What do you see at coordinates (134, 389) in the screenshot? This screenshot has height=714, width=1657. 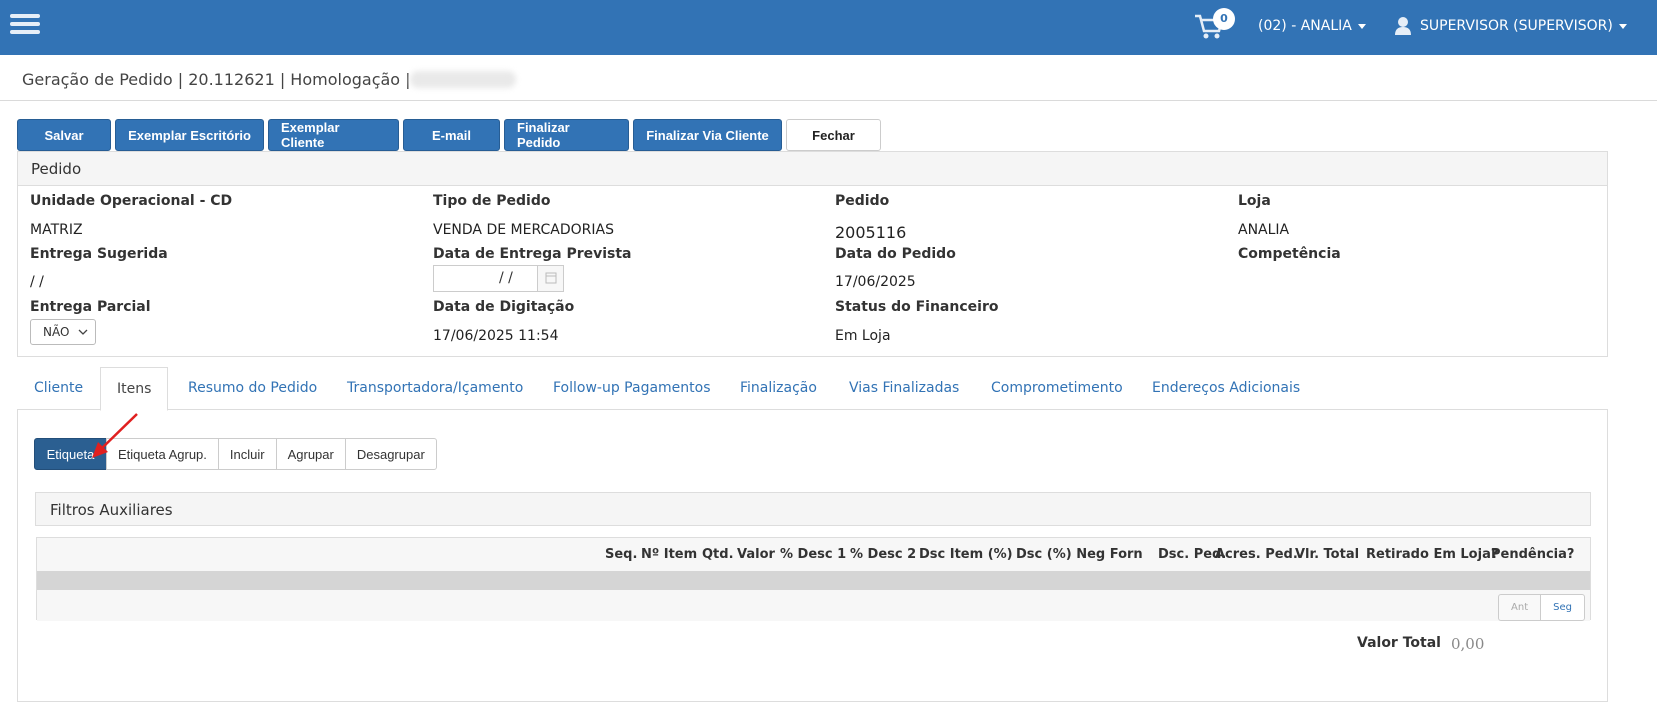 I see `tab-itens: Itens` at bounding box center [134, 389].